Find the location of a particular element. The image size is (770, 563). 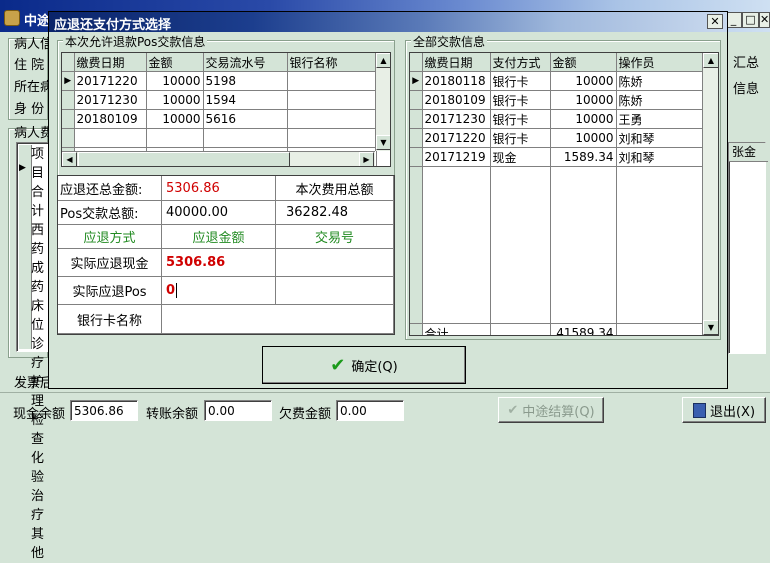

scroll-thumb is located at coordinates (184, 159).